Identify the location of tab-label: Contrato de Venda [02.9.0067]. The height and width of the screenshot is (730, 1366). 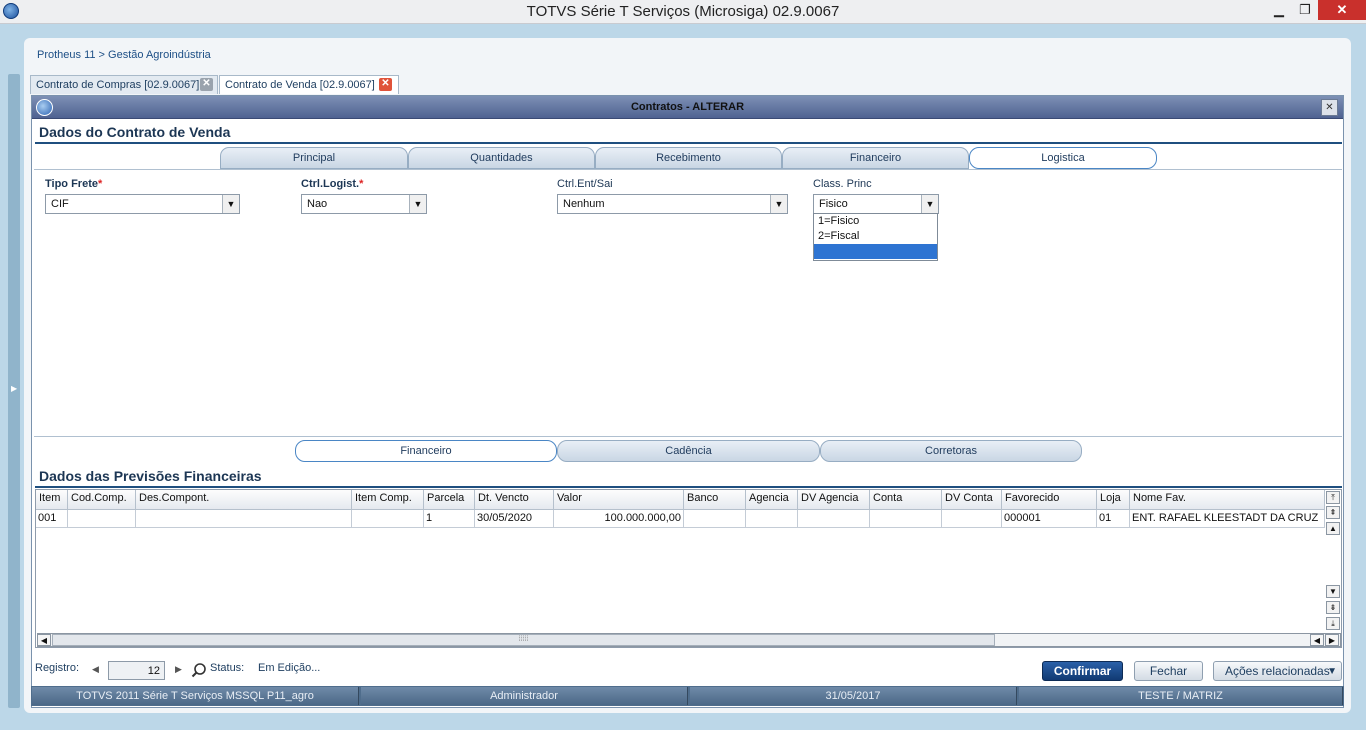
(300, 85).